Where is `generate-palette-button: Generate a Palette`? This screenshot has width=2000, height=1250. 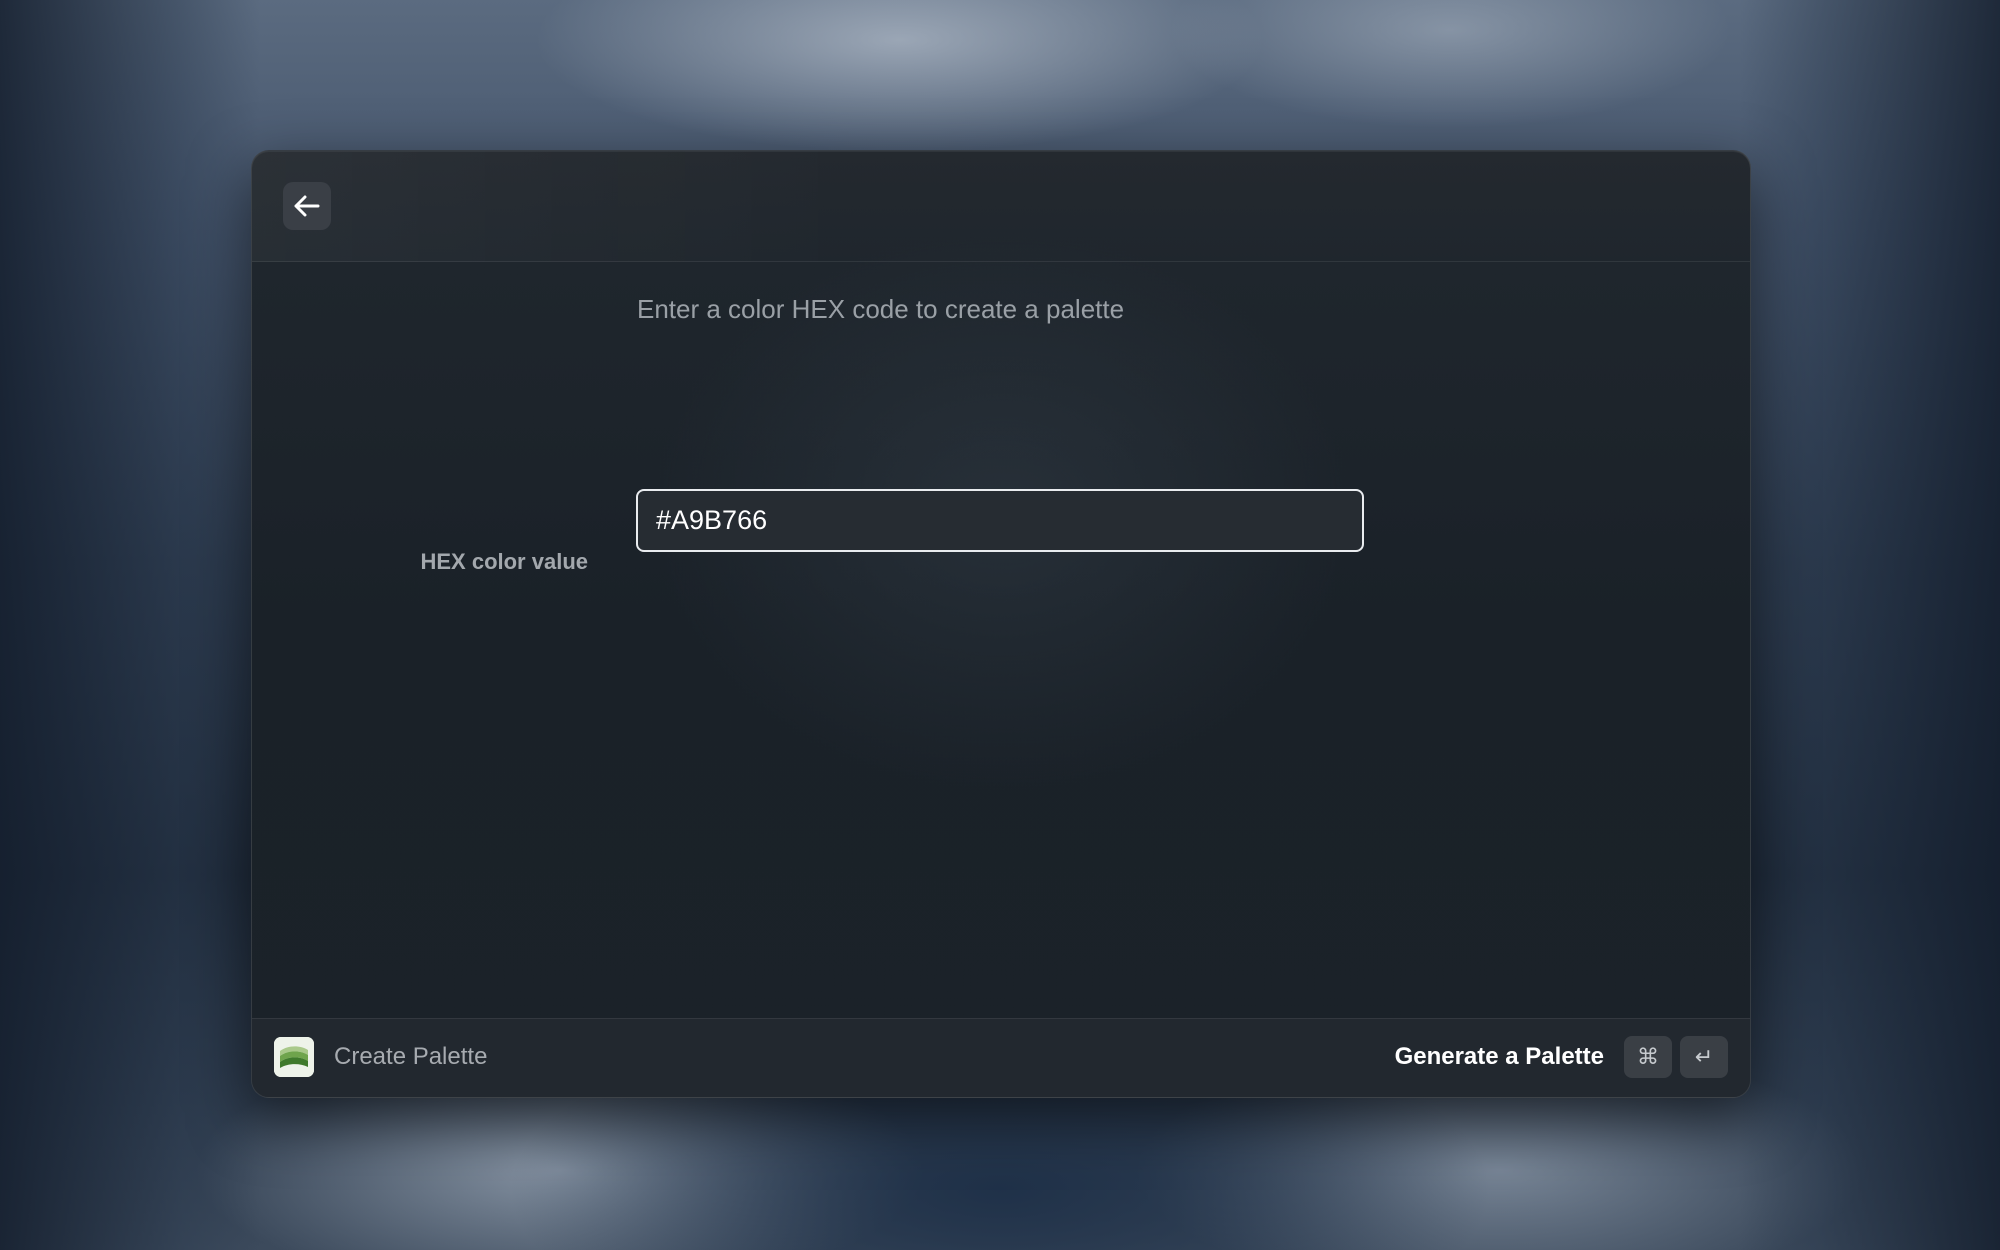 generate-palette-button: Generate a Palette is located at coordinates (1499, 1057).